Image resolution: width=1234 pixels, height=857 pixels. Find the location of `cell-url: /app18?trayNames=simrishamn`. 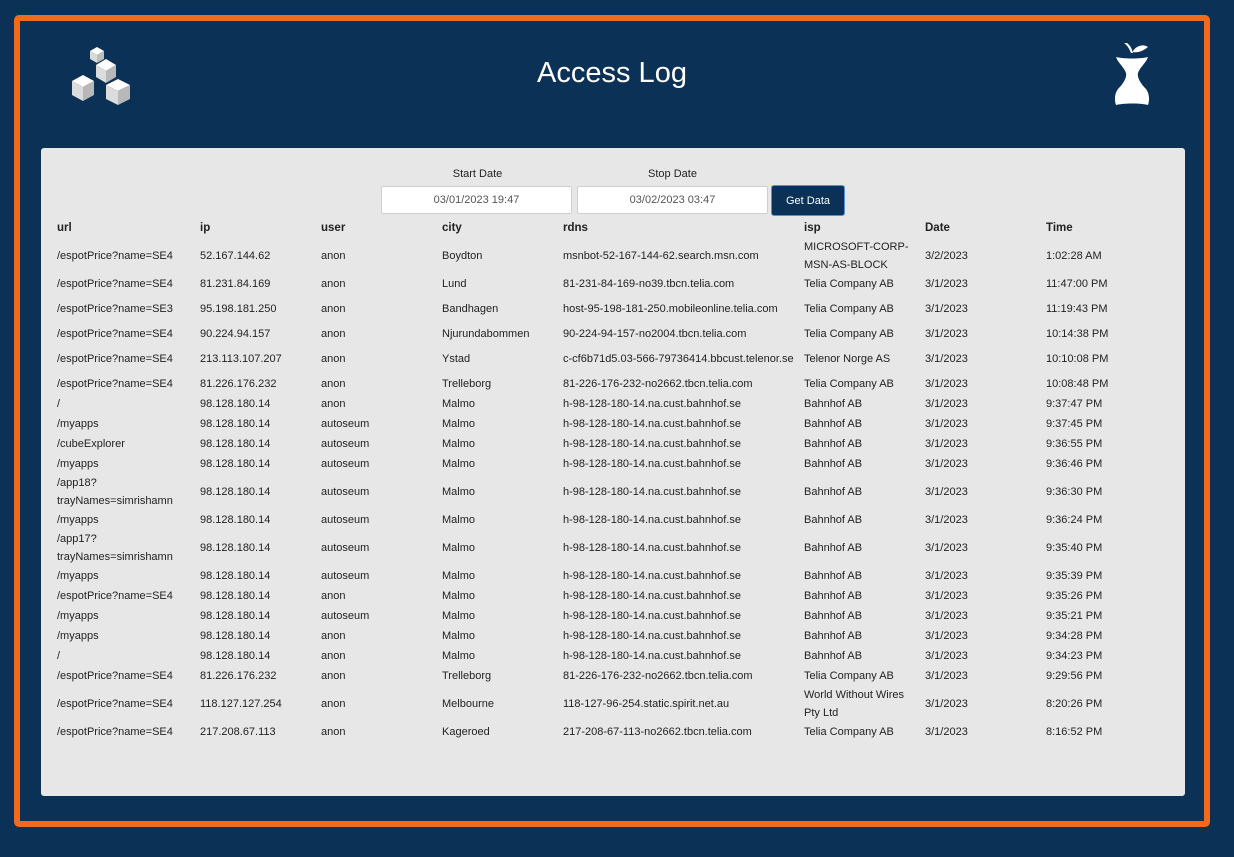

cell-url: /app18?trayNames=simrishamn is located at coordinates (115, 492).